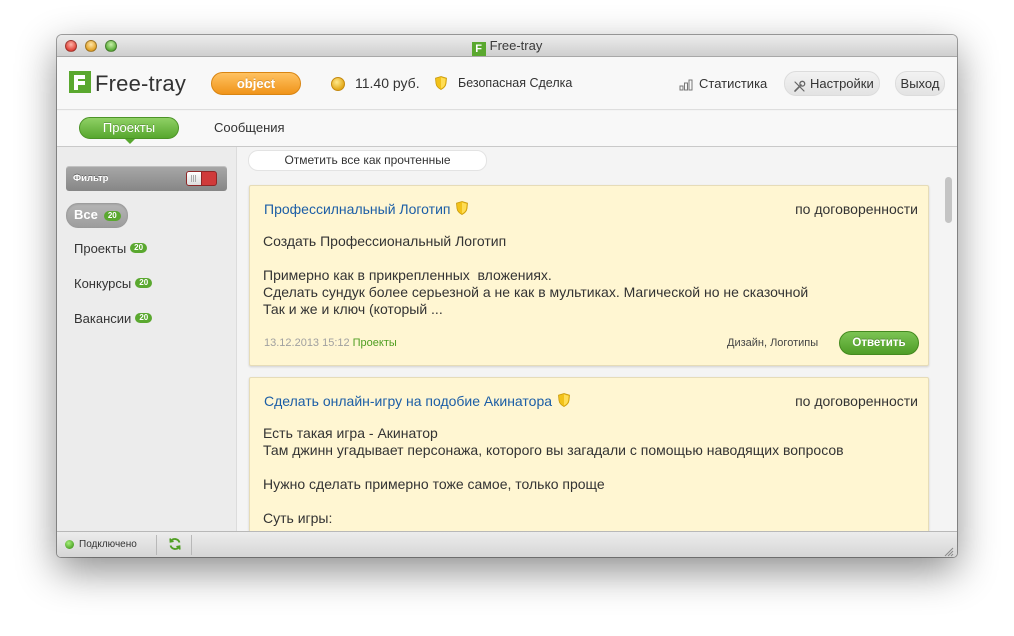 The image size is (1014, 636). What do you see at coordinates (338, 84) in the screenshot?
I see `coin-icon` at bounding box center [338, 84].